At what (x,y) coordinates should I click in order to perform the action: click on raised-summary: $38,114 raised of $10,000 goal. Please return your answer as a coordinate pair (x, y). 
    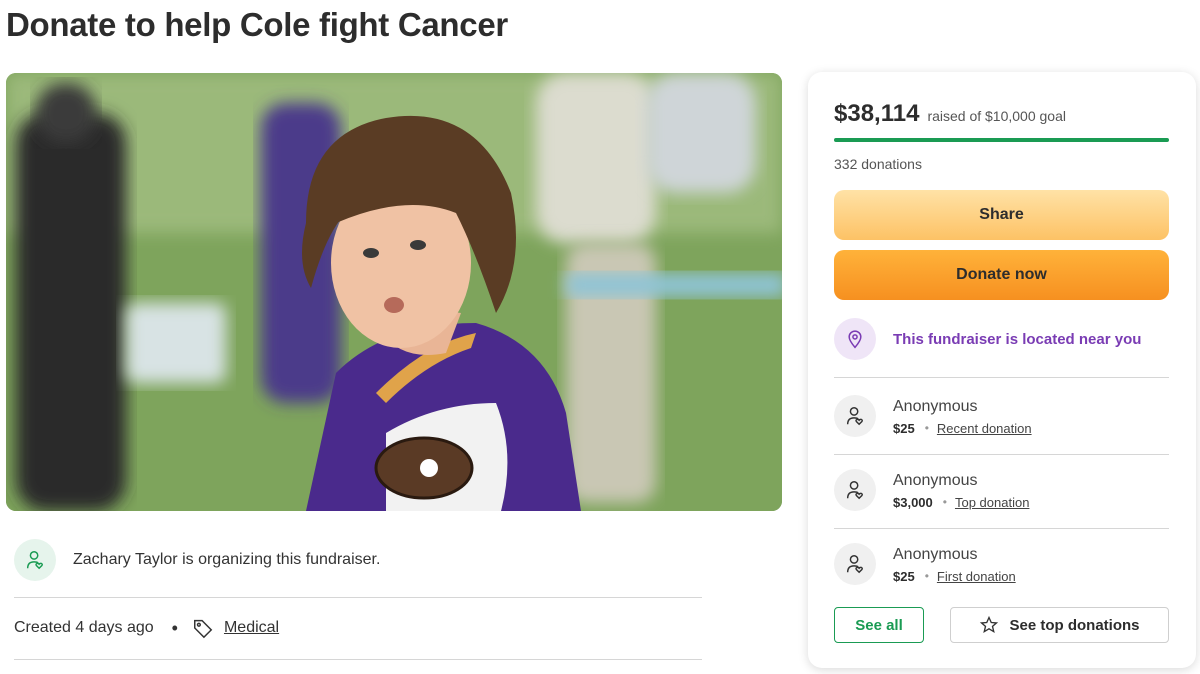
    Looking at the image, I should click on (950, 114).